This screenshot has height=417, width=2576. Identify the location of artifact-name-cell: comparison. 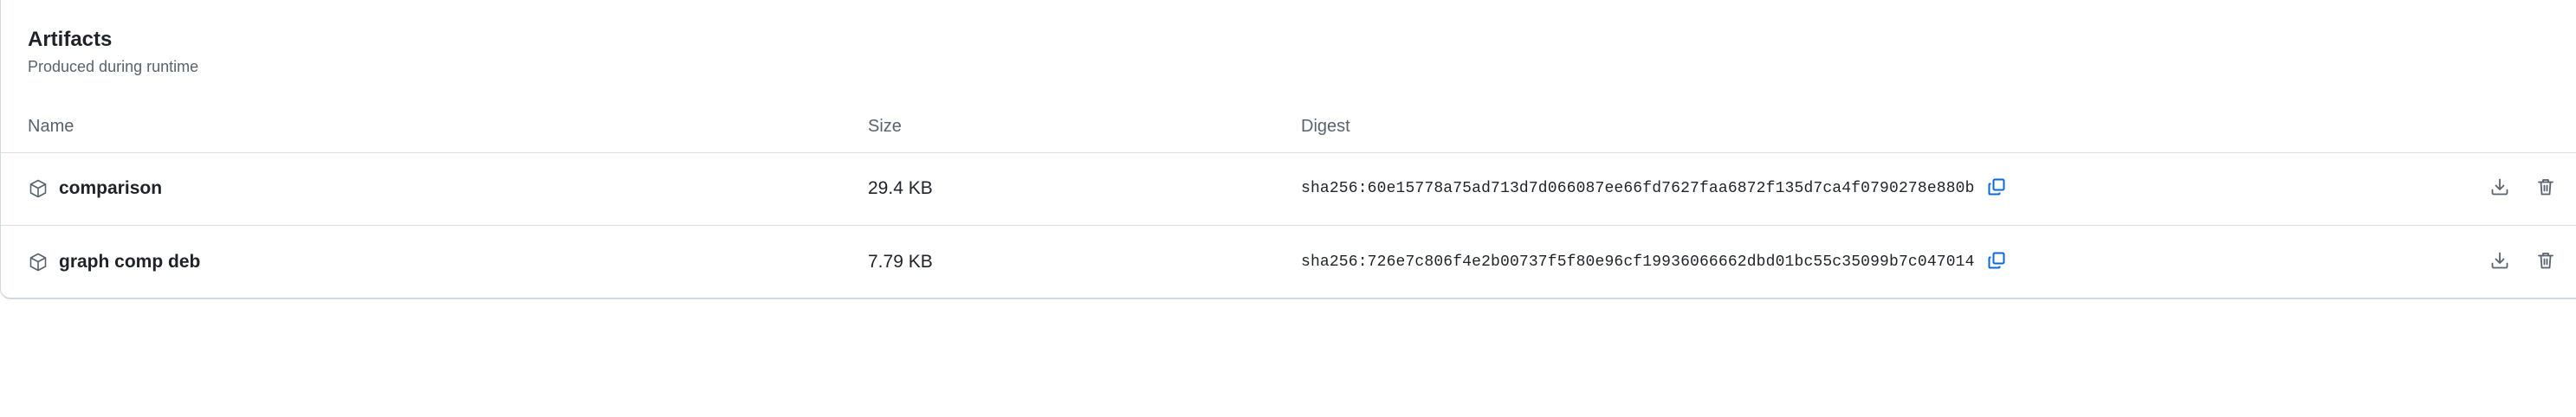
(95, 188).